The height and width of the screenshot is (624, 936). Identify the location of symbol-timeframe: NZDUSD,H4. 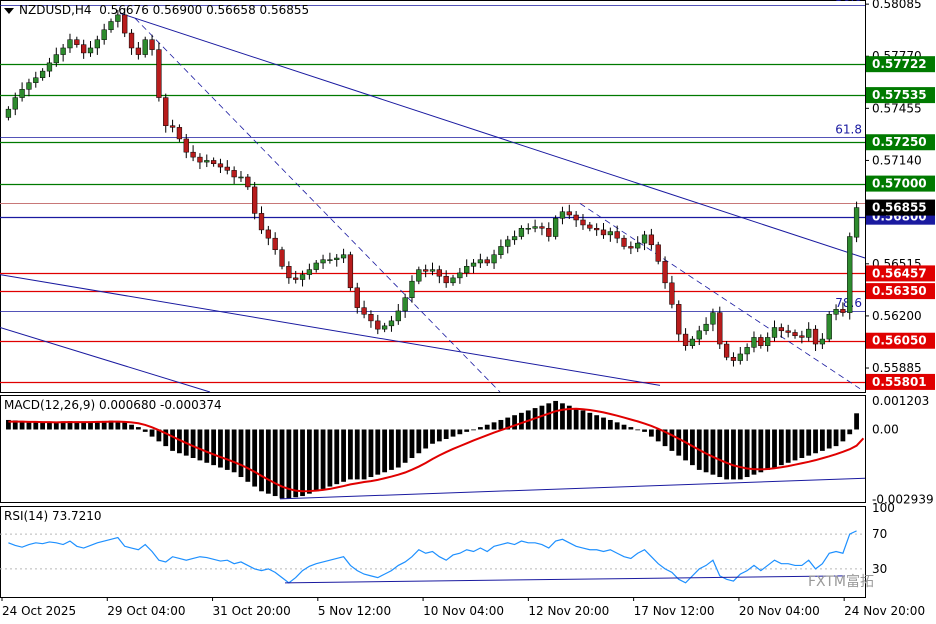
(55, 10).